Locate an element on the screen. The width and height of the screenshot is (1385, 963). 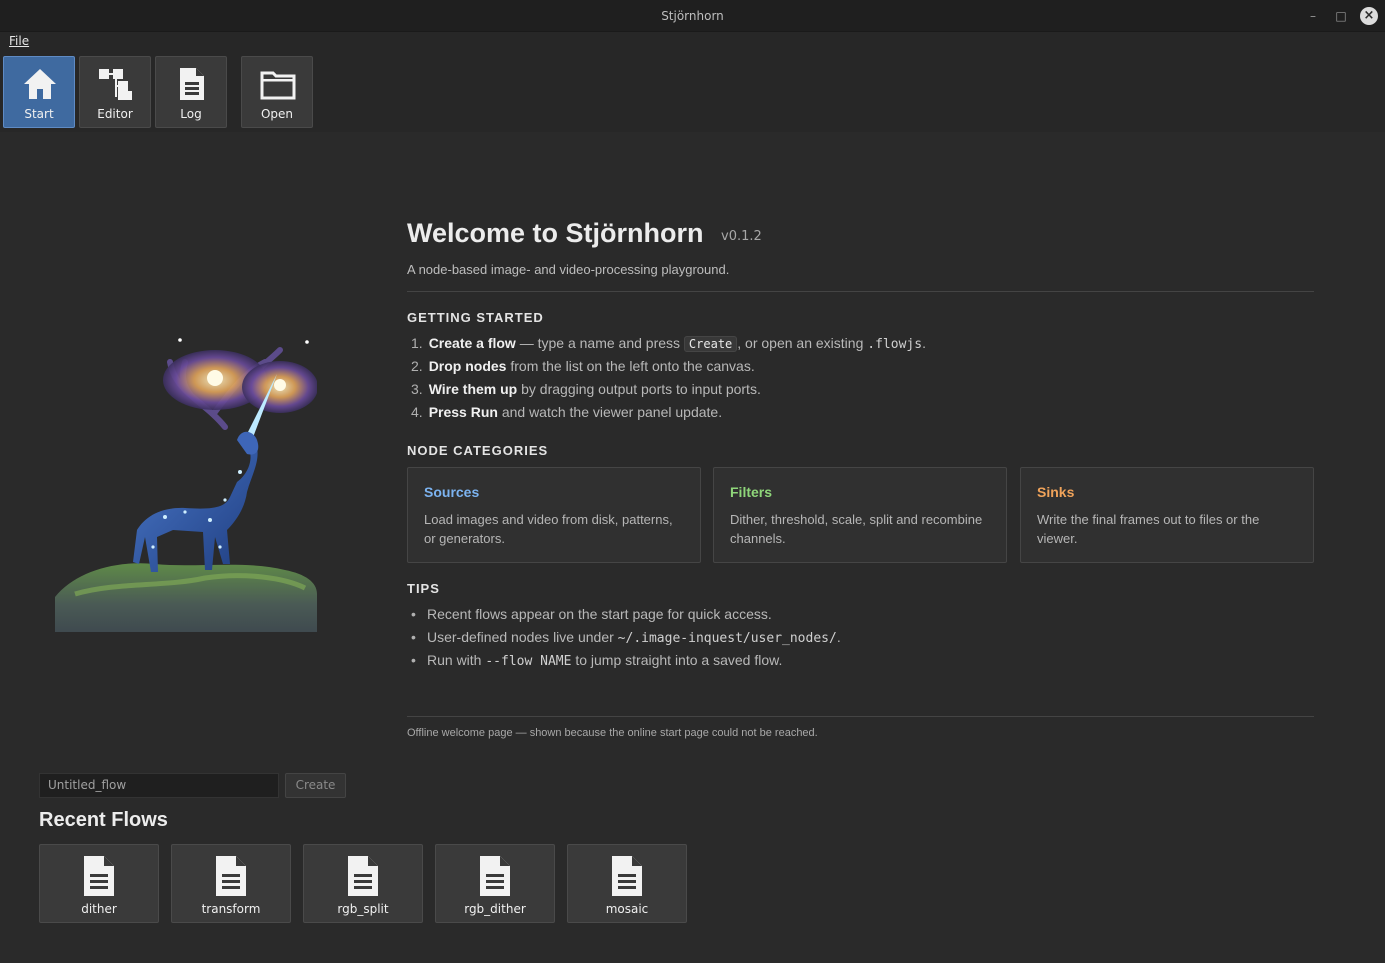
create-button: Create is located at coordinates (315, 785).